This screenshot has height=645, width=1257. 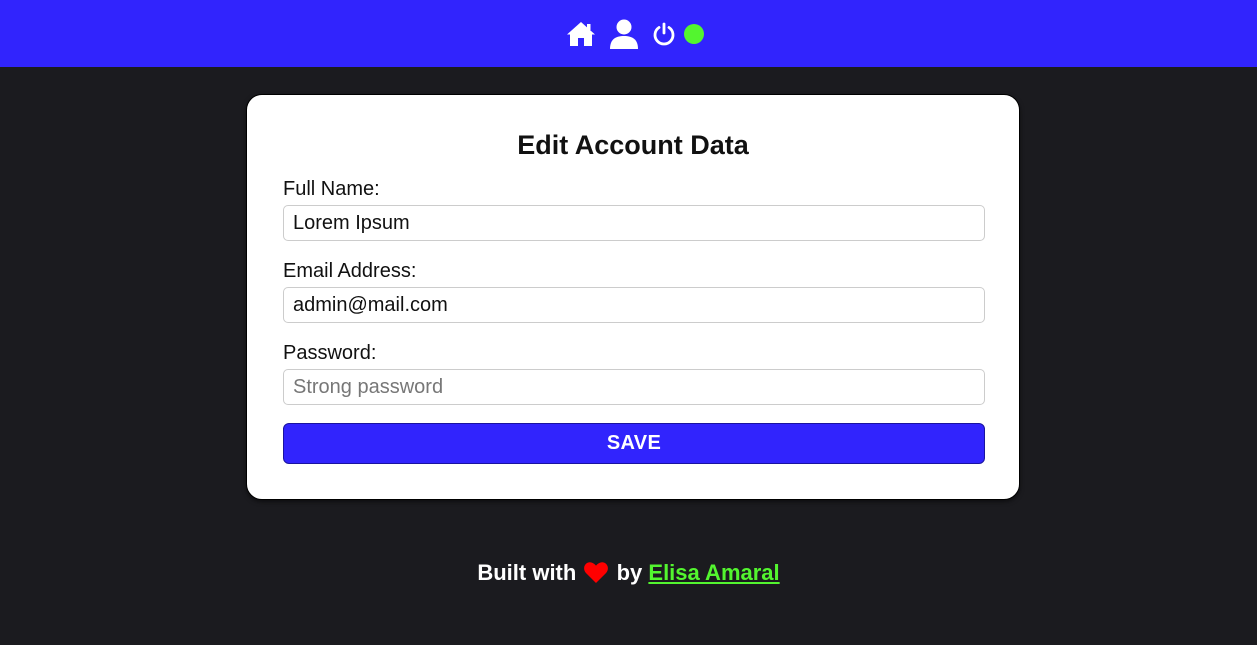 What do you see at coordinates (713, 572) in the screenshot?
I see `author-link: Elisa Amaral` at bounding box center [713, 572].